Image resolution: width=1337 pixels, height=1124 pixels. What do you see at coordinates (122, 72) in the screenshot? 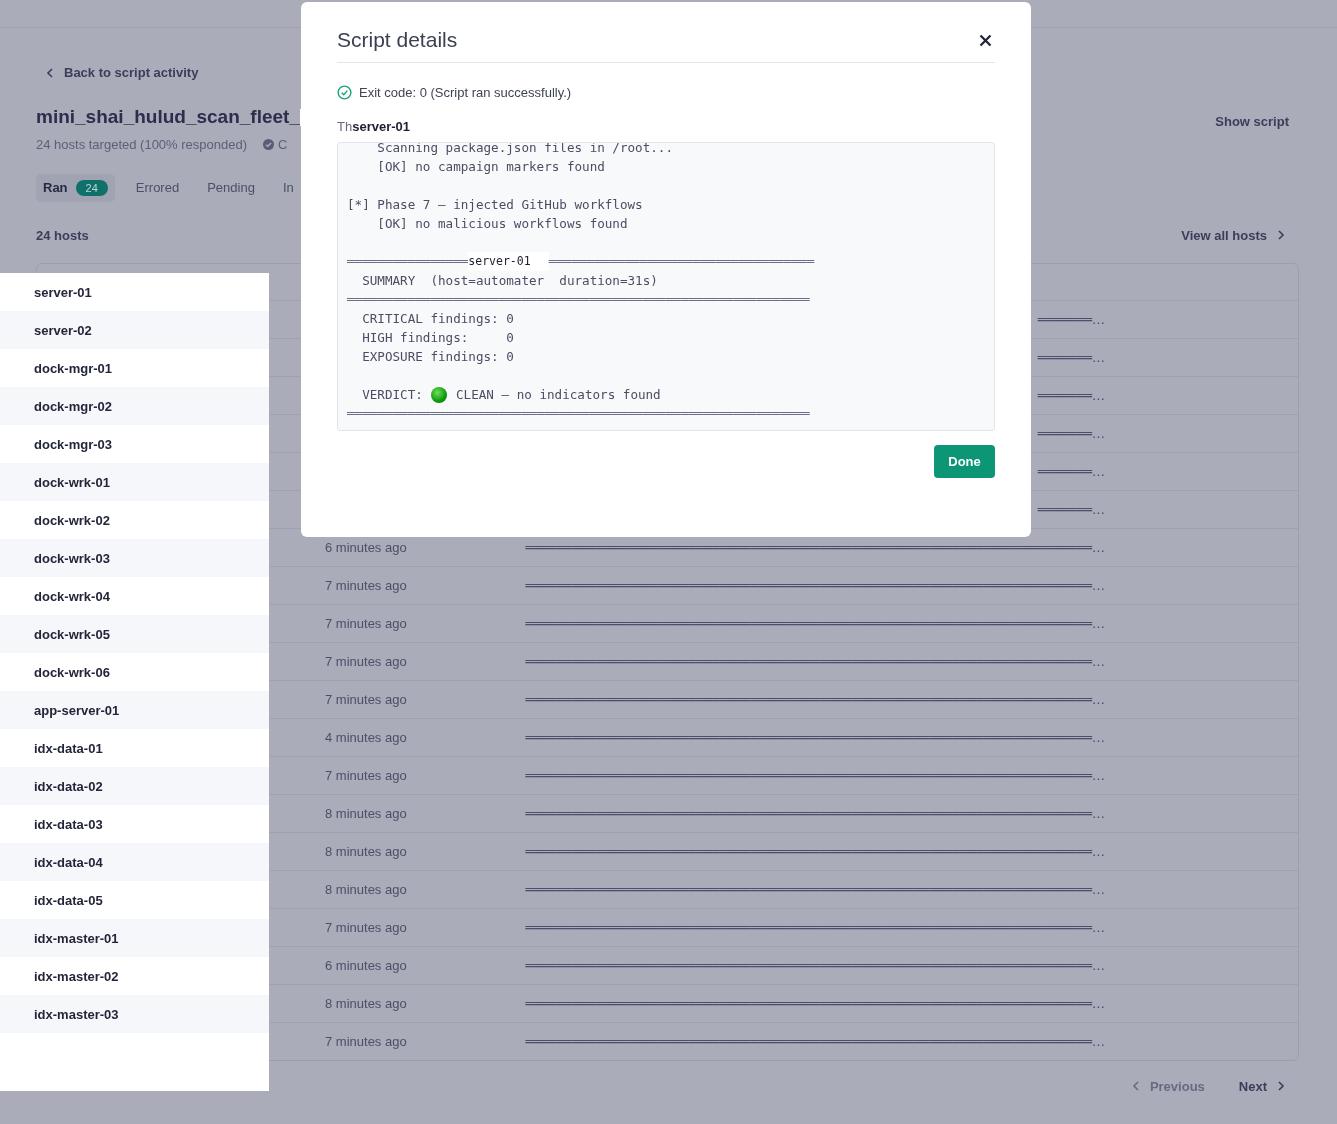
I see `back-link: Back to script activity` at bounding box center [122, 72].